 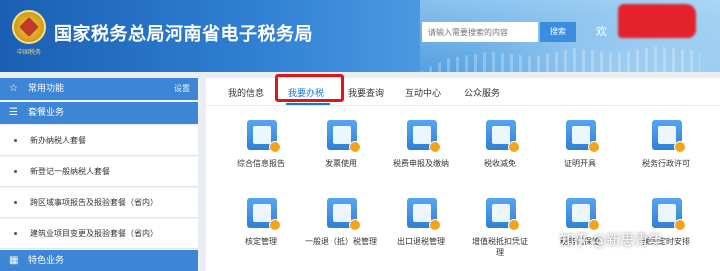 I want to click on sidebar-item-new-taxpayer: 新办纳税人套餐, so click(x=99, y=141).